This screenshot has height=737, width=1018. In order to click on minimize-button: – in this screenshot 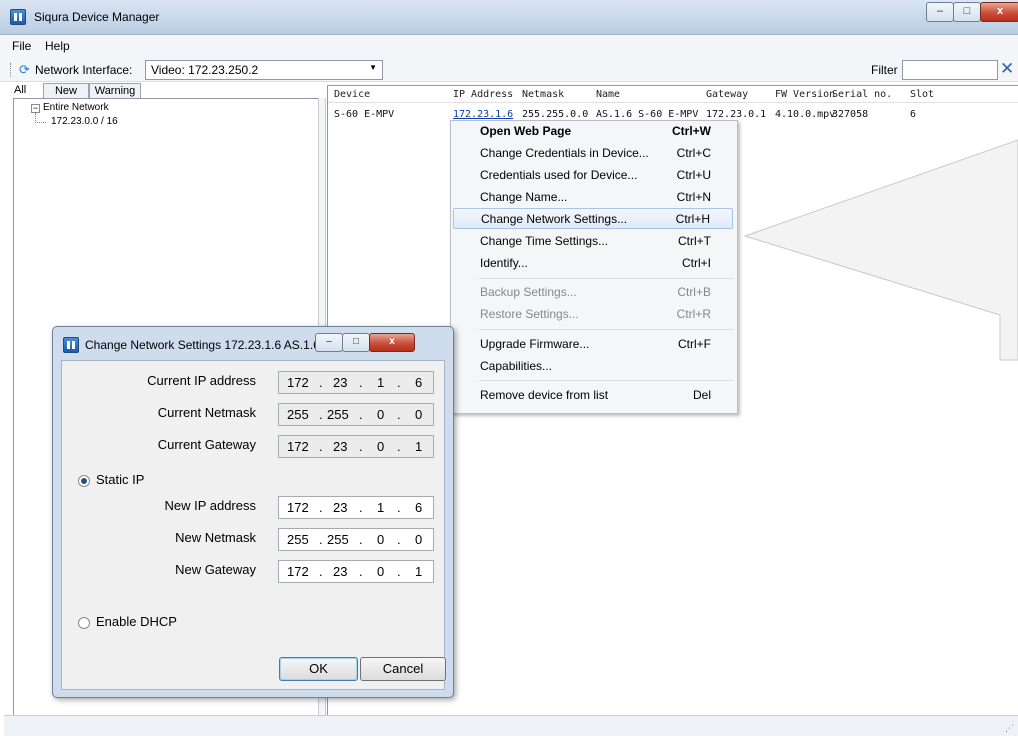, I will do `click(940, 12)`.